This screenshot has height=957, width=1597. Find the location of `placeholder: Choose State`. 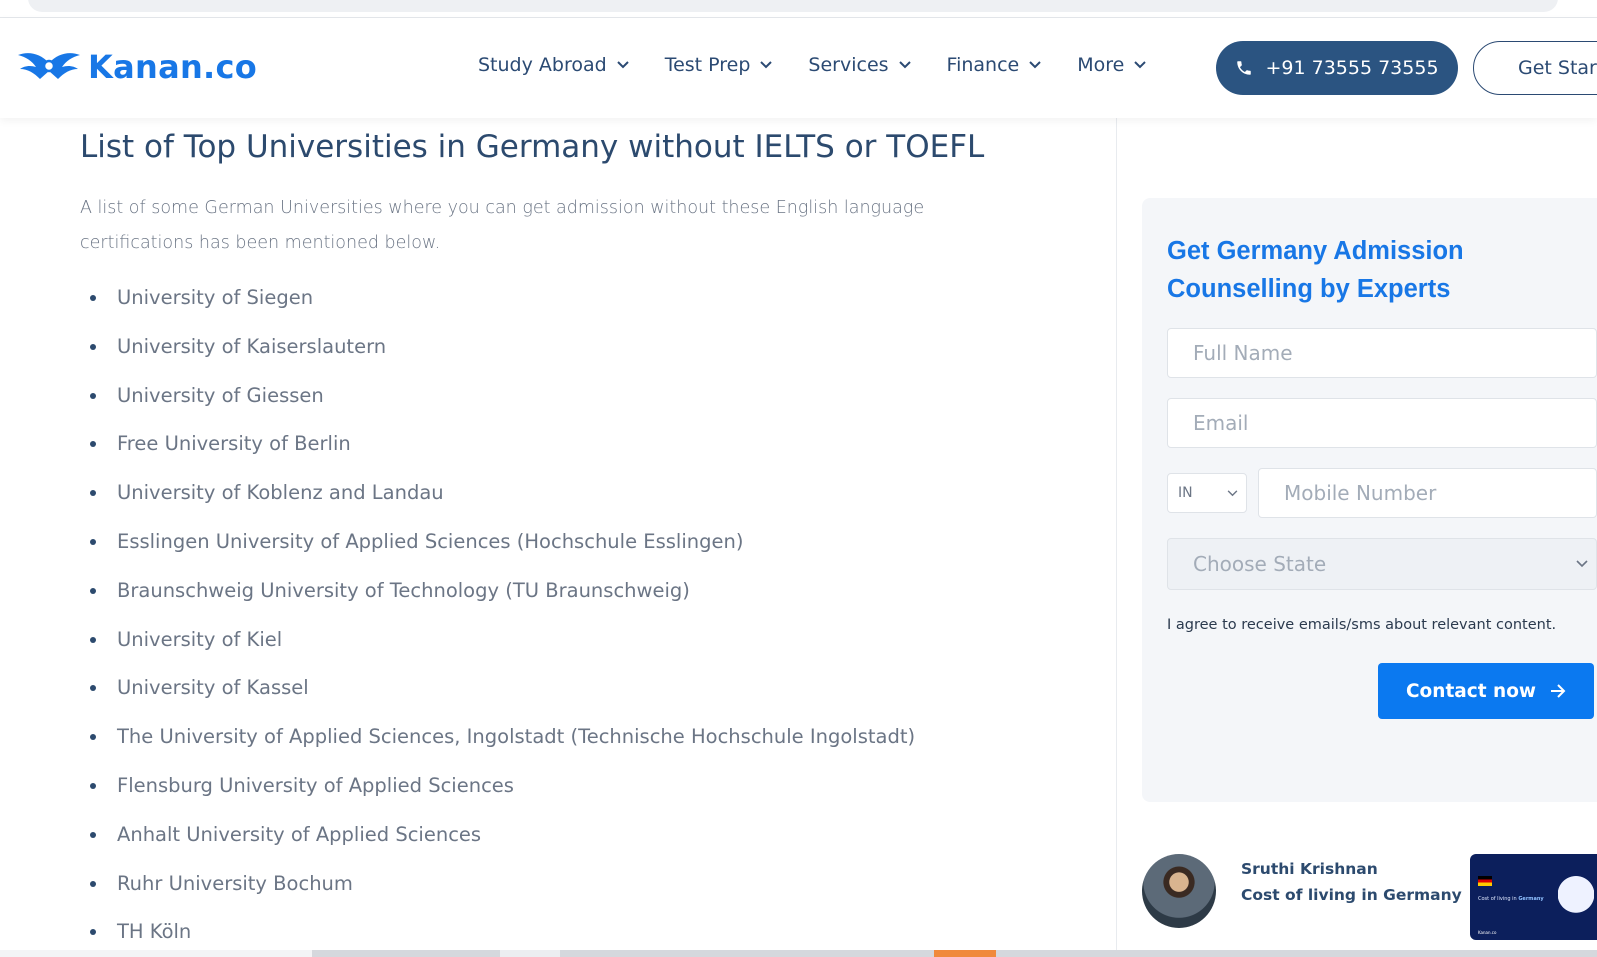

placeholder: Choose State is located at coordinates (1260, 564).